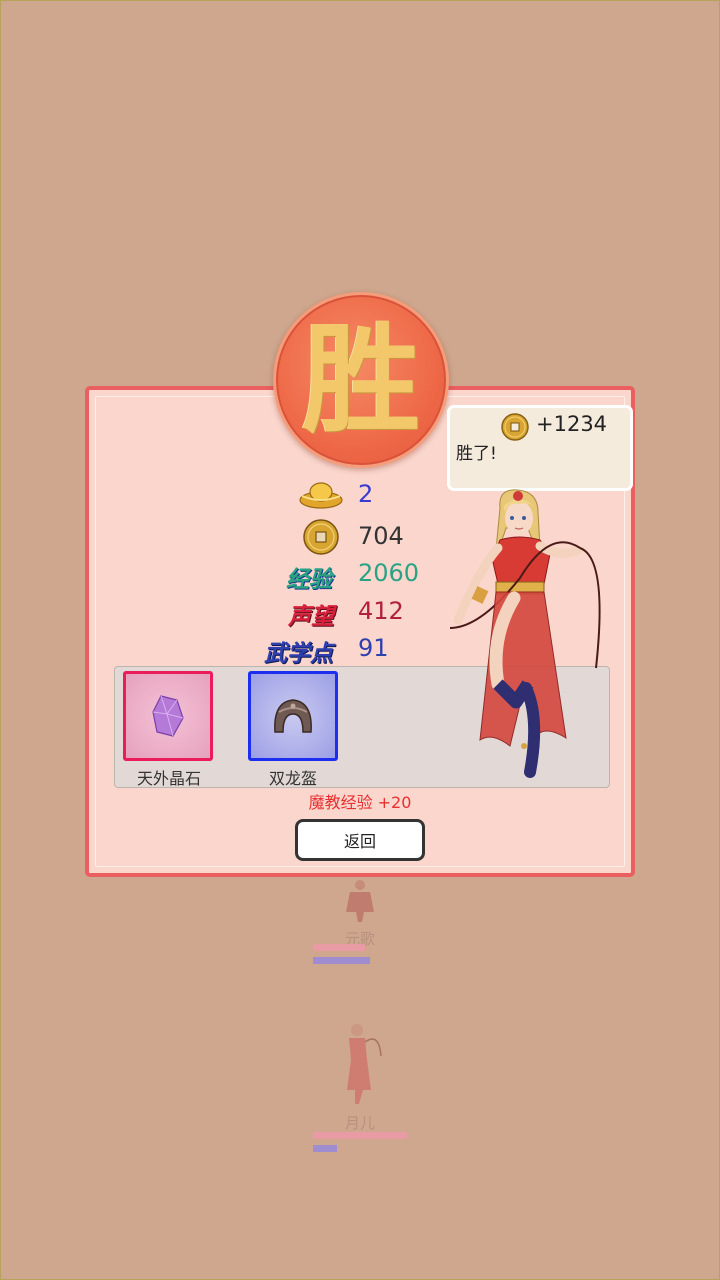  I want to click on martial-points-label: 武学点, so click(298, 653).